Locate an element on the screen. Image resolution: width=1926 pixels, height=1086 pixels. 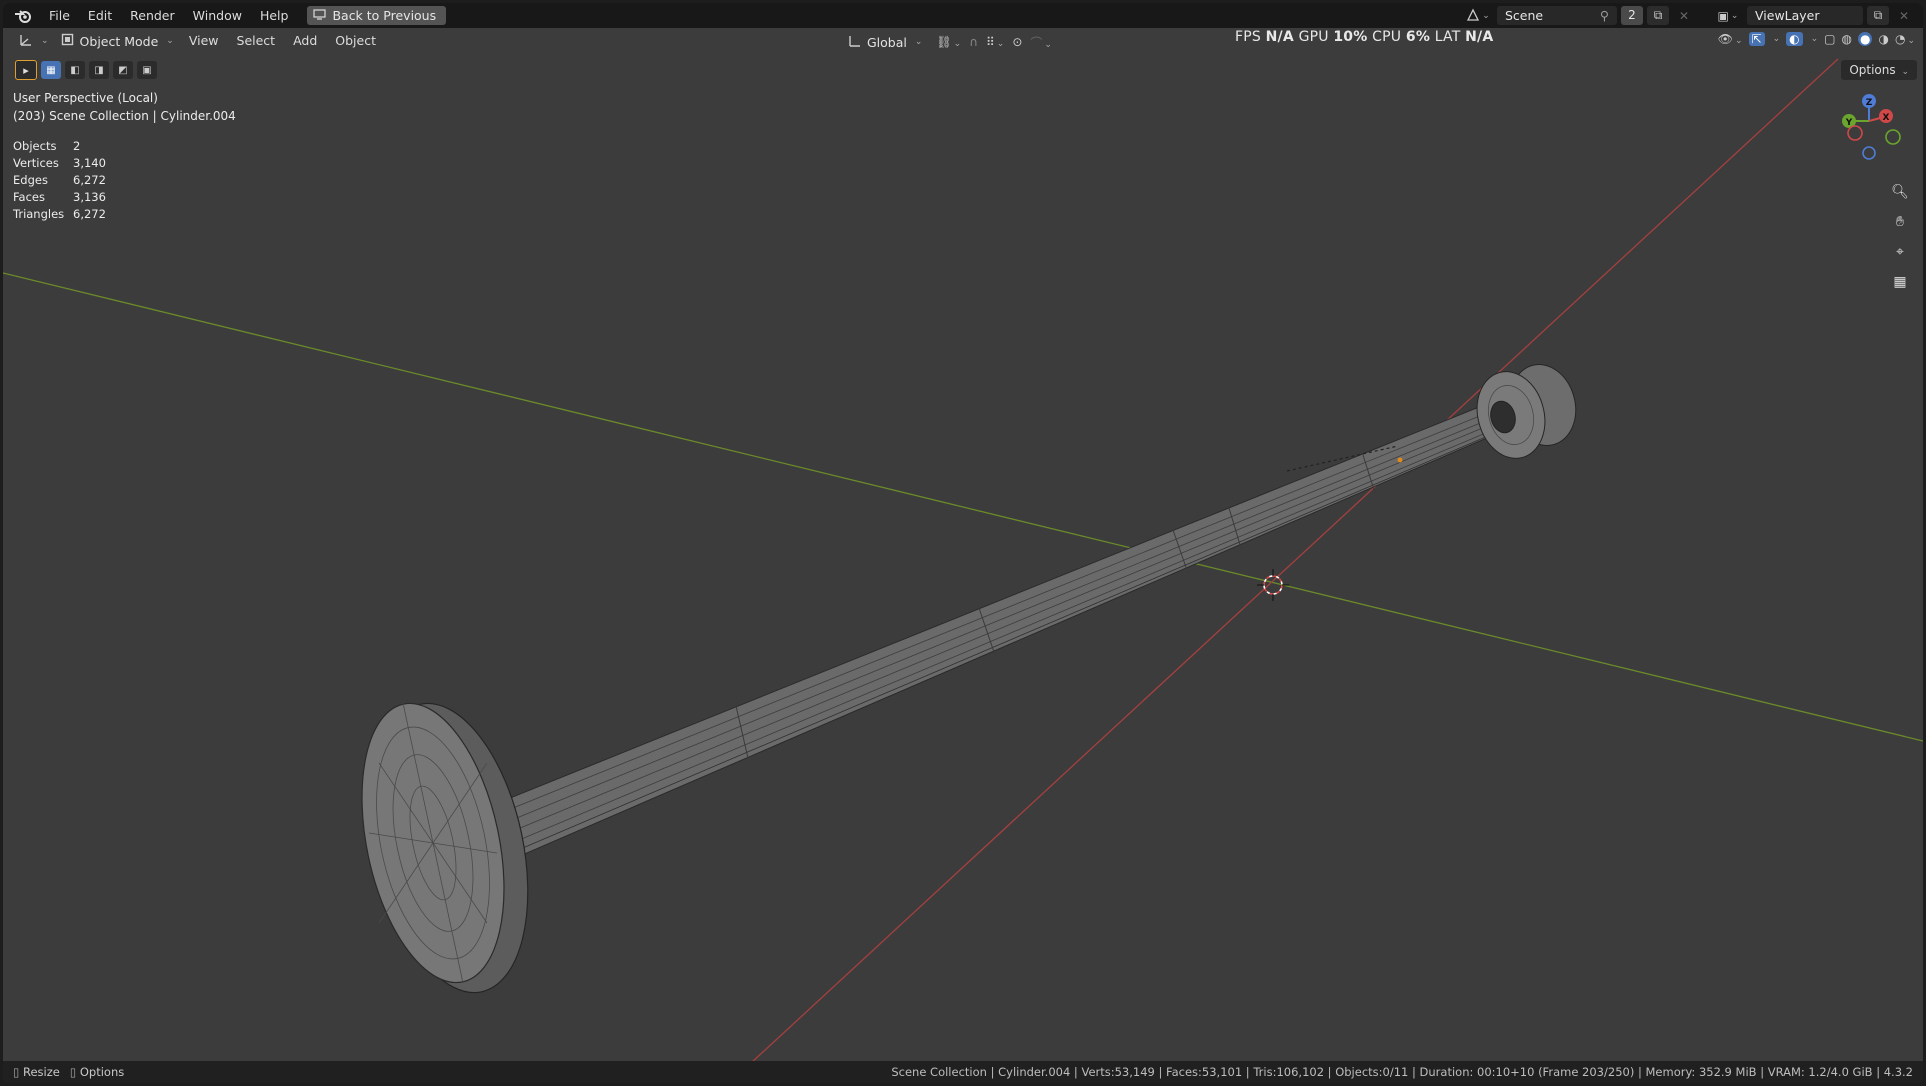
stat-row: Faces 3,136 is located at coordinates (59, 197).